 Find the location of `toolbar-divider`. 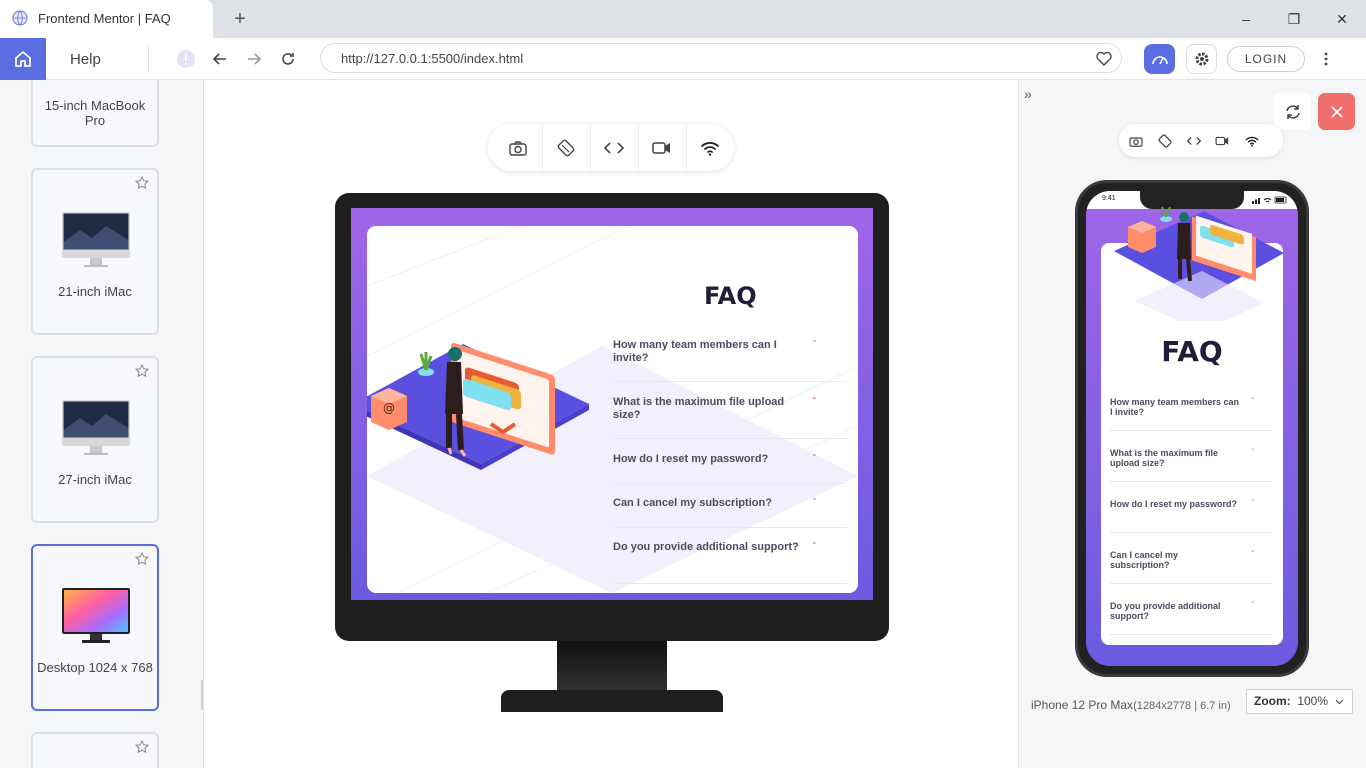

toolbar-divider is located at coordinates (148, 59).